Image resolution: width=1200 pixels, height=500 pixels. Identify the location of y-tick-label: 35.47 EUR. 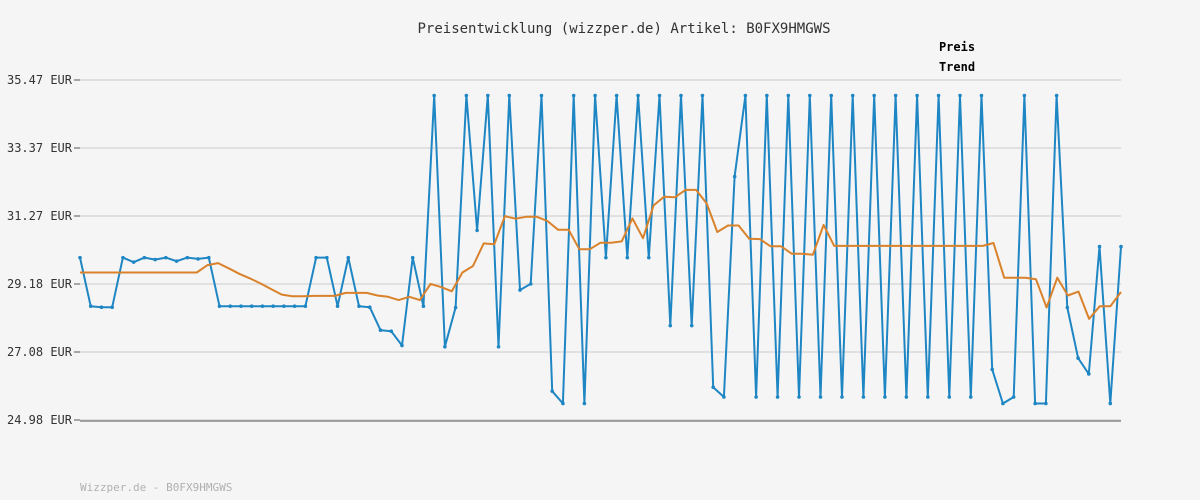
(40, 80).